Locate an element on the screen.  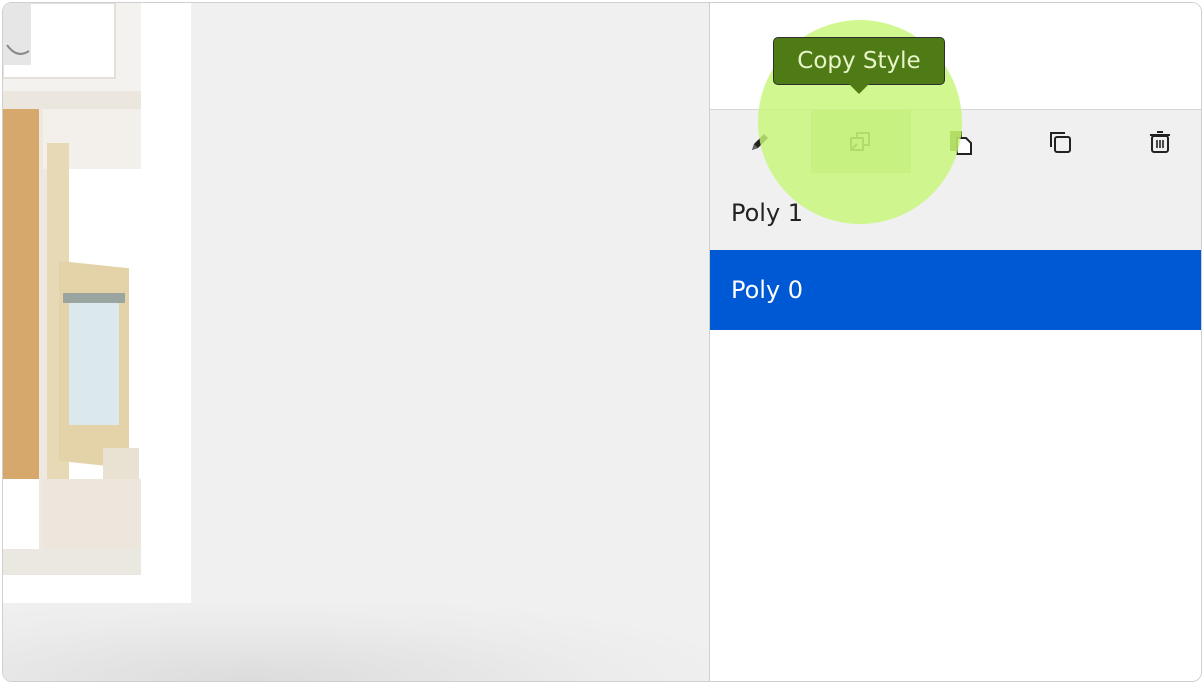
floor-plan-image is located at coordinates (97, 304).